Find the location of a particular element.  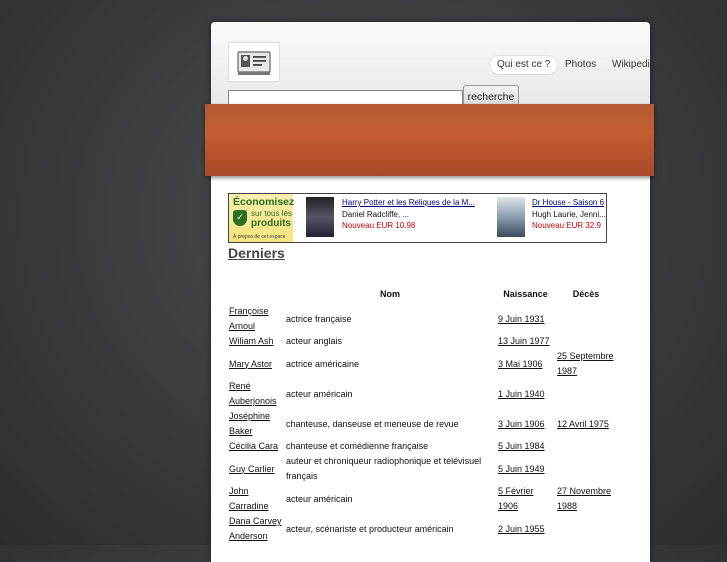

person-name-cell: Cécilia Cara is located at coordinates (255, 446).